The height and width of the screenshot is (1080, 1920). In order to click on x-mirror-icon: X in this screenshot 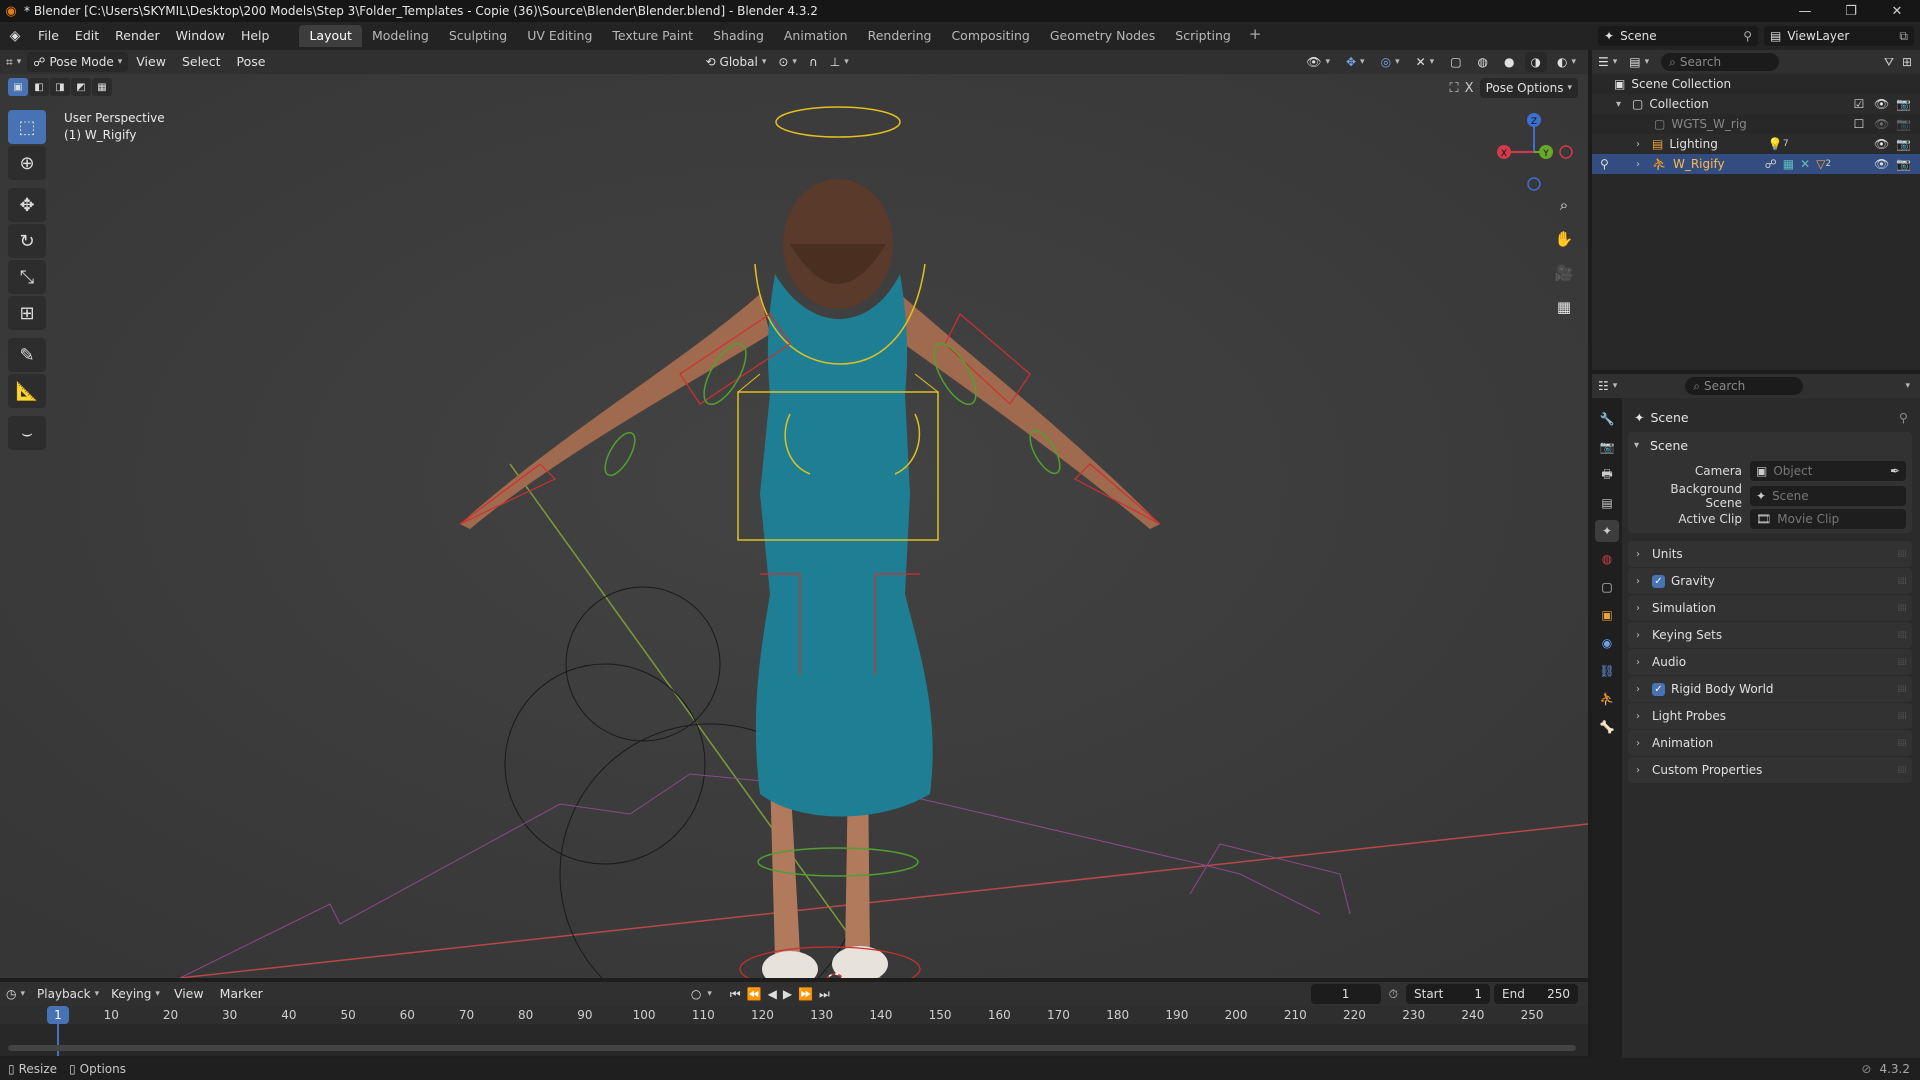, I will do `click(1469, 88)`.